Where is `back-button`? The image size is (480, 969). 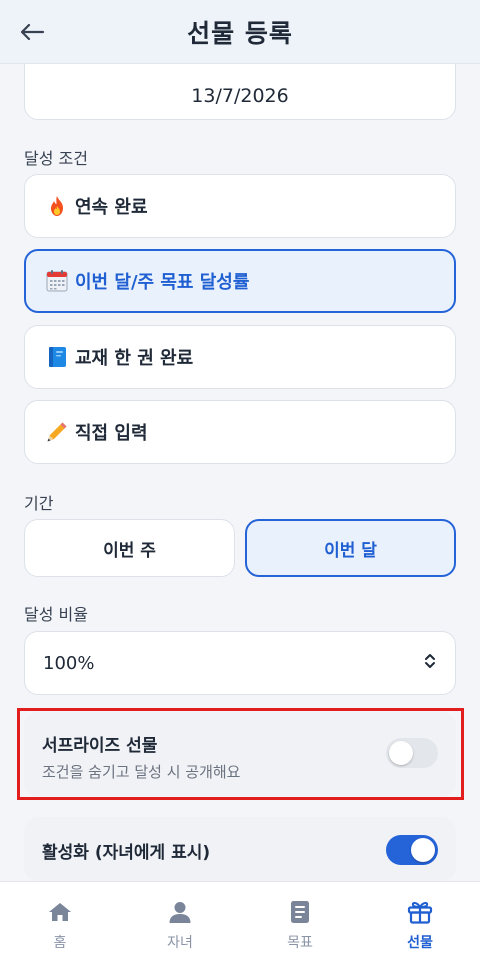
back-button is located at coordinates (32, 32).